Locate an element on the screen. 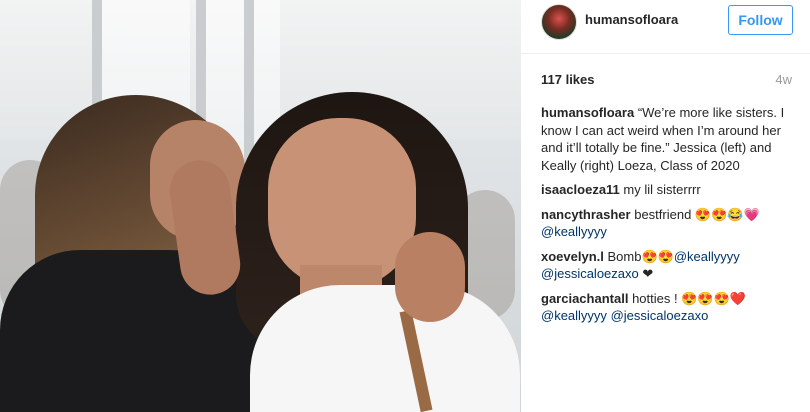 This screenshot has width=810, height=412. comment-item: nancythrasher bestfriend 😍😍😂💗 @keallyyyy is located at coordinates (667, 223).